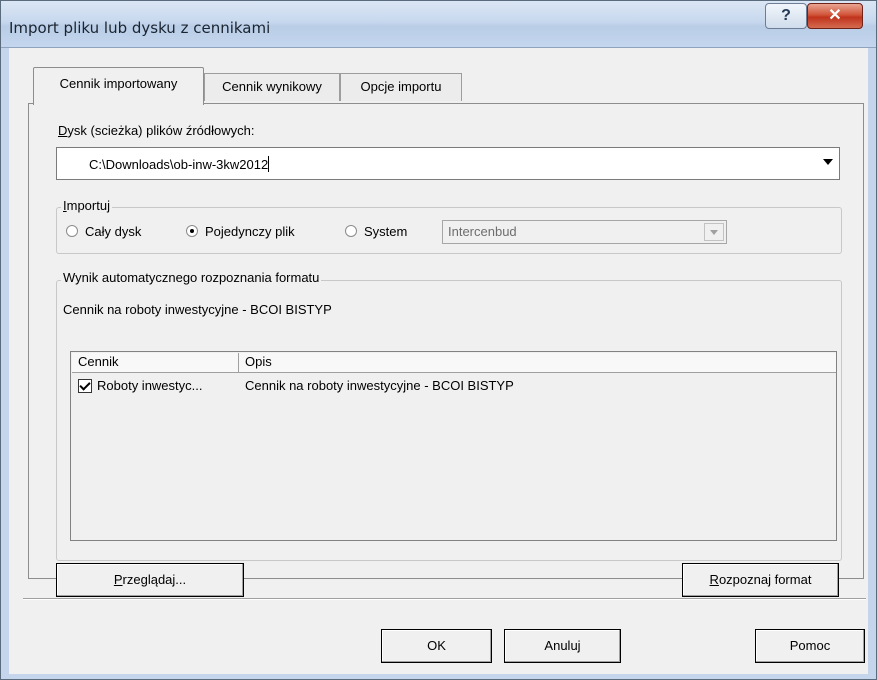 The height and width of the screenshot is (680, 877). Describe the element at coordinates (161, 130) in the screenshot. I see `source-path-label-text: ysk (scieżka) plików źródłowych:` at that location.